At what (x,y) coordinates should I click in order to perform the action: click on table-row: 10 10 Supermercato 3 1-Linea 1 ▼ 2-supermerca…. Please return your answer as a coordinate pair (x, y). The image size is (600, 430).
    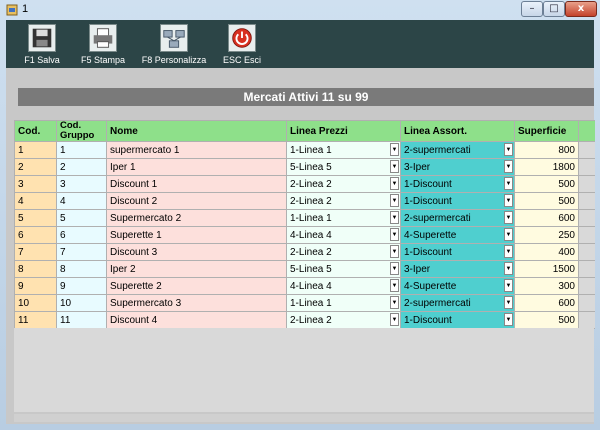
    Looking at the image, I should click on (304, 303).